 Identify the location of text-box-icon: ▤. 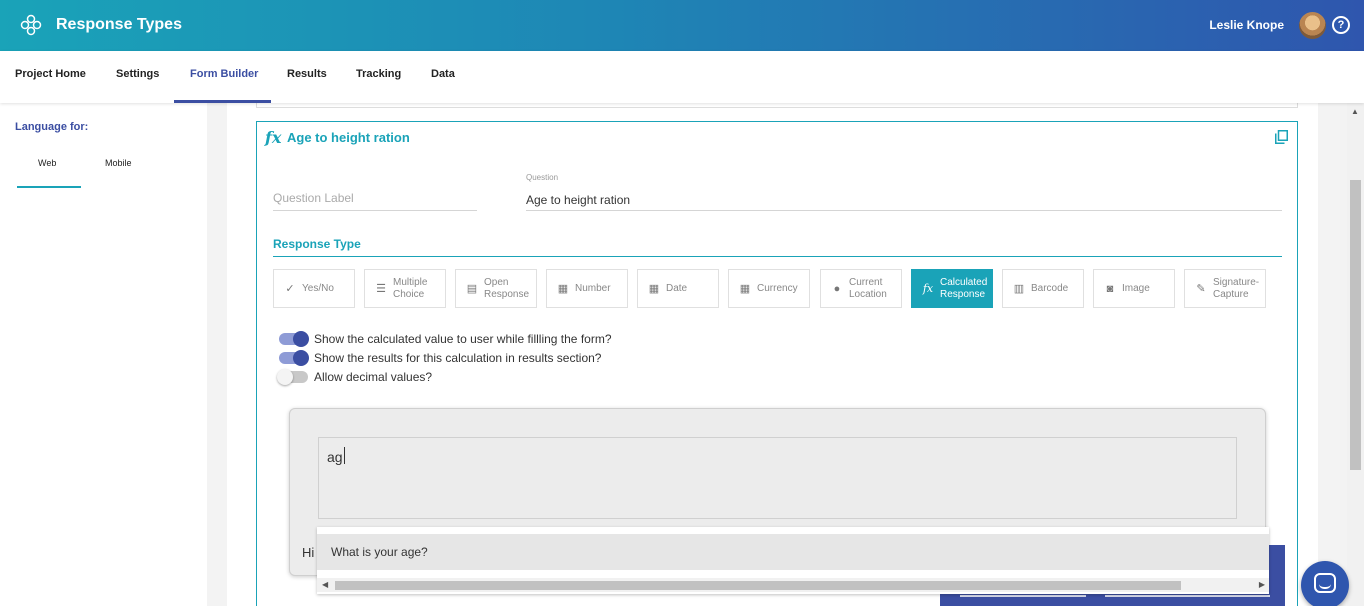
(472, 289).